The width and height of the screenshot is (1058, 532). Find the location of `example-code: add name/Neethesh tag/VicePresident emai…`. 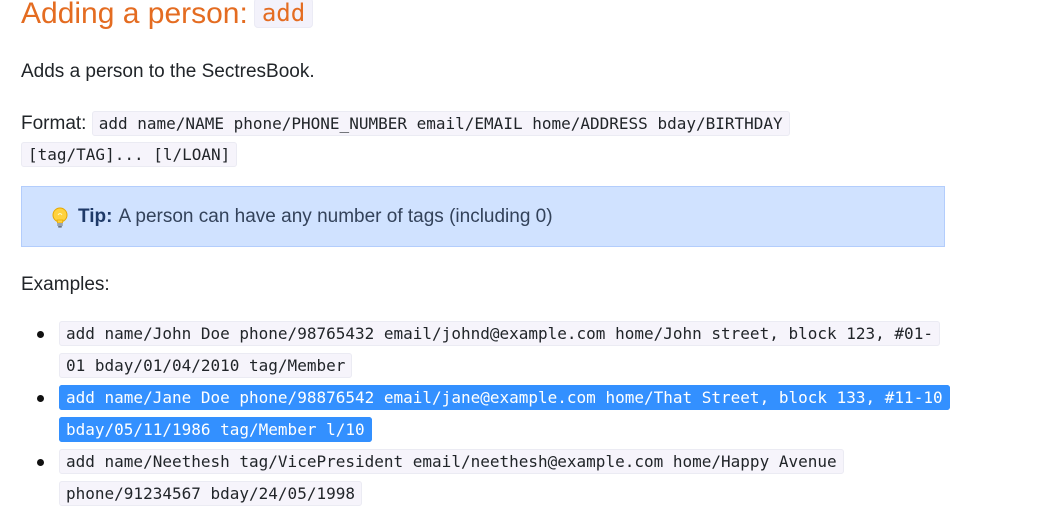

example-code: add name/Neethesh tag/VicePresident emai… is located at coordinates (451, 477).